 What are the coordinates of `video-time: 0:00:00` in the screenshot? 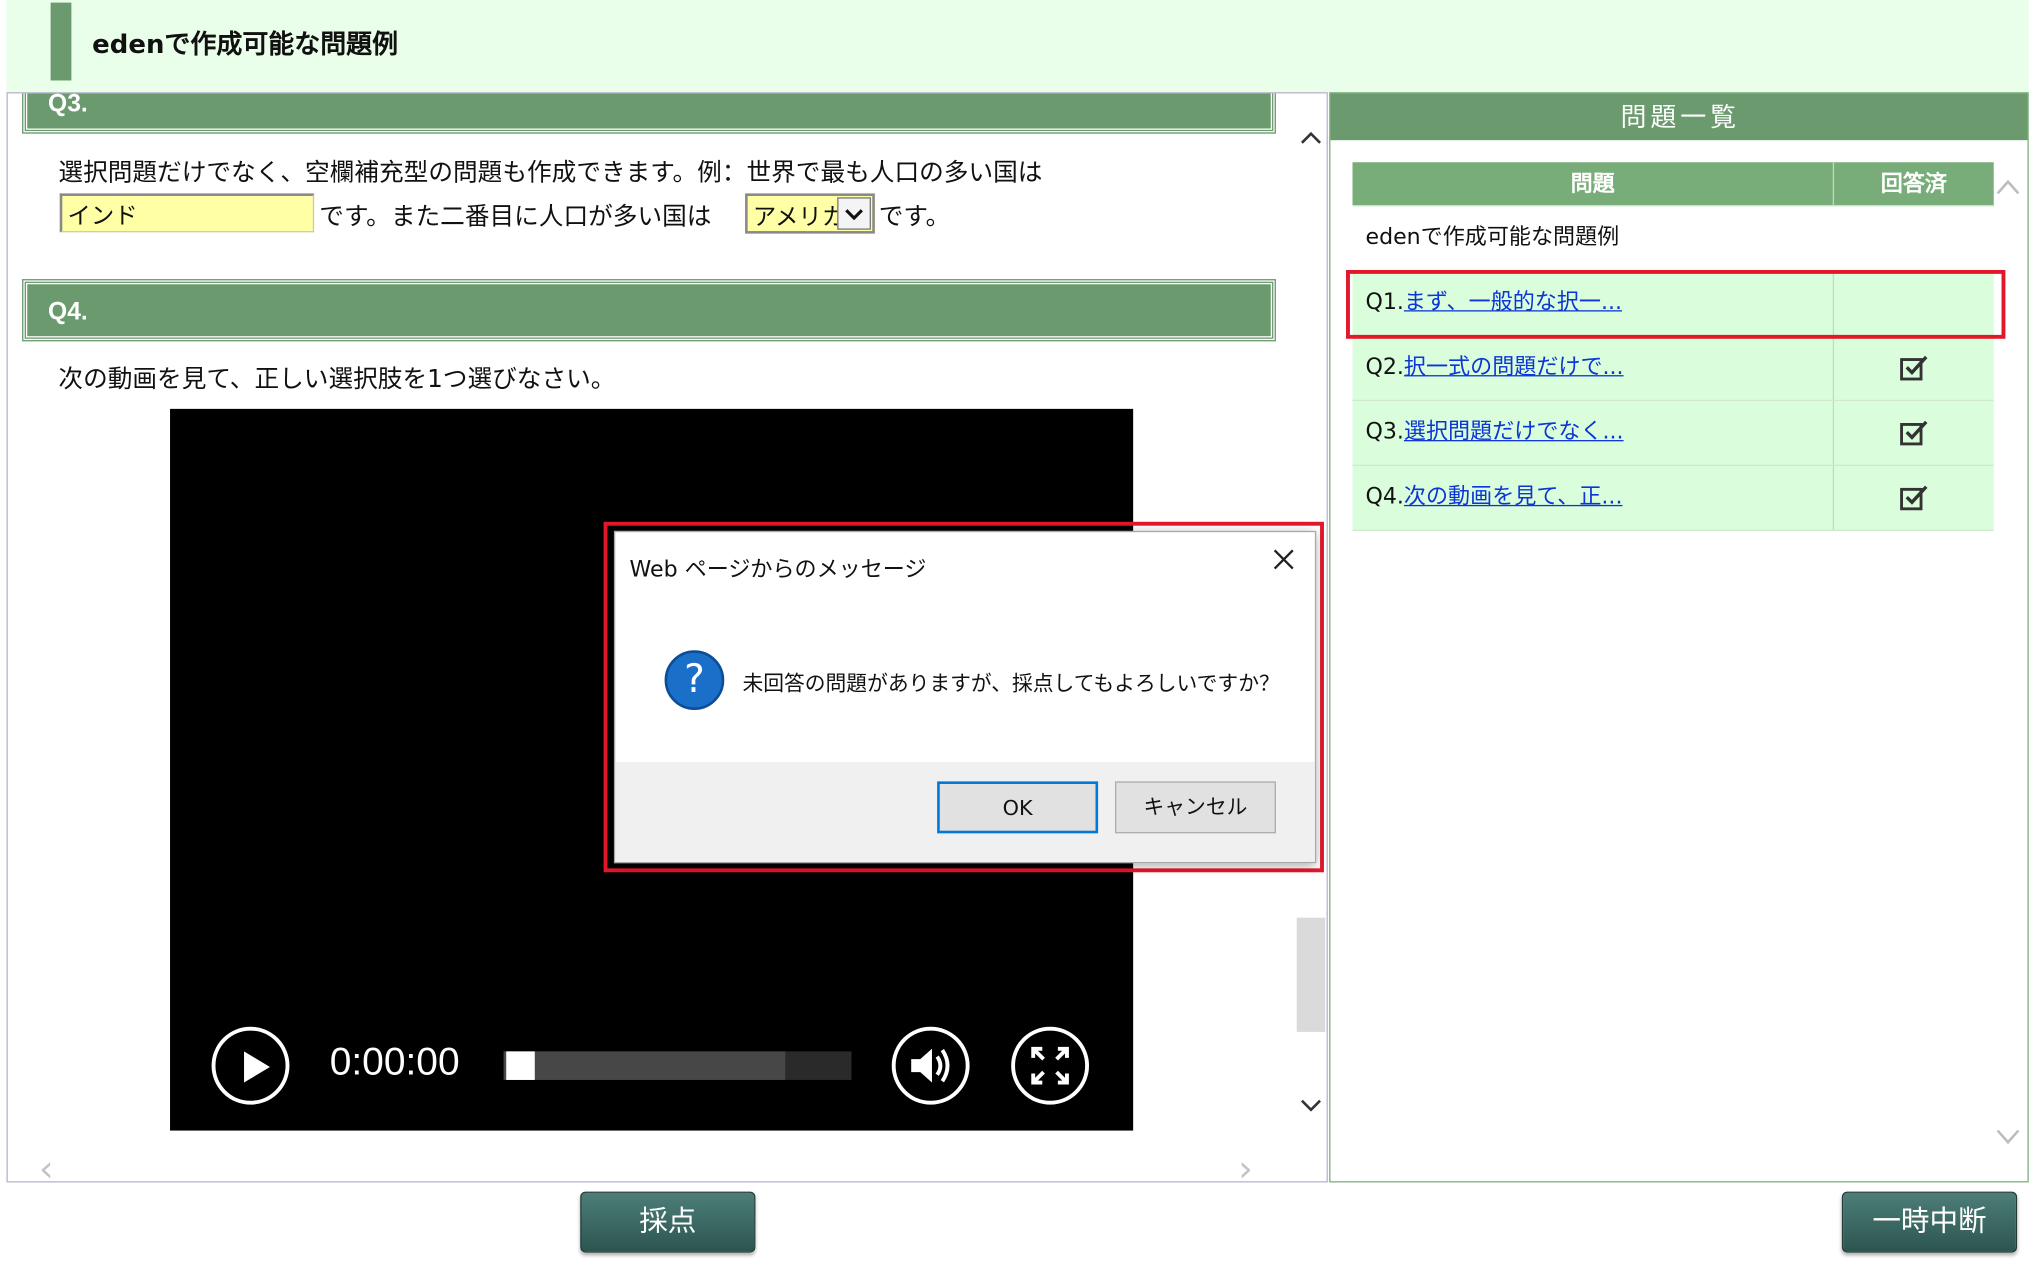 It's located at (394, 1062).